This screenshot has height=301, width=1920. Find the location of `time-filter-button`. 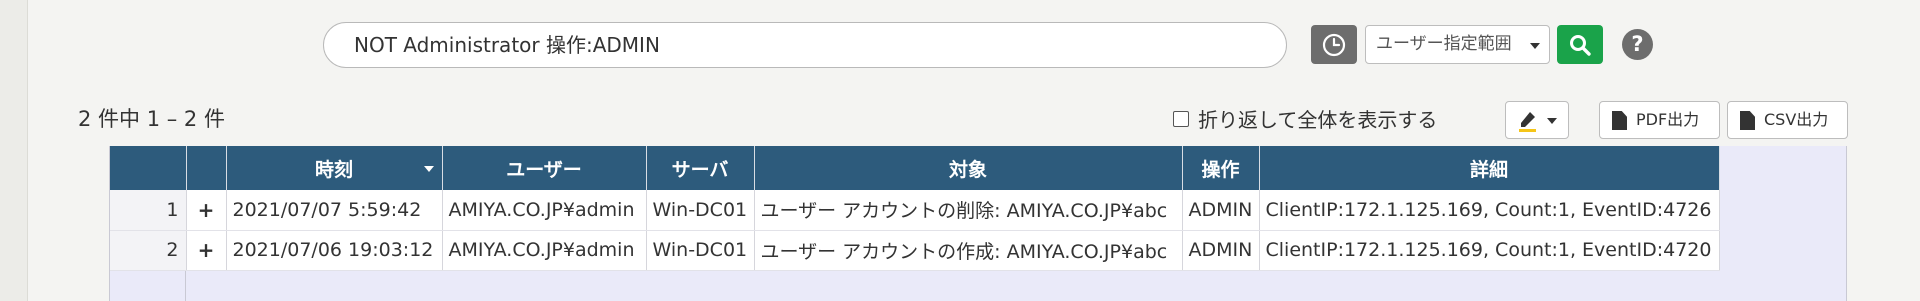

time-filter-button is located at coordinates (1334, 44).